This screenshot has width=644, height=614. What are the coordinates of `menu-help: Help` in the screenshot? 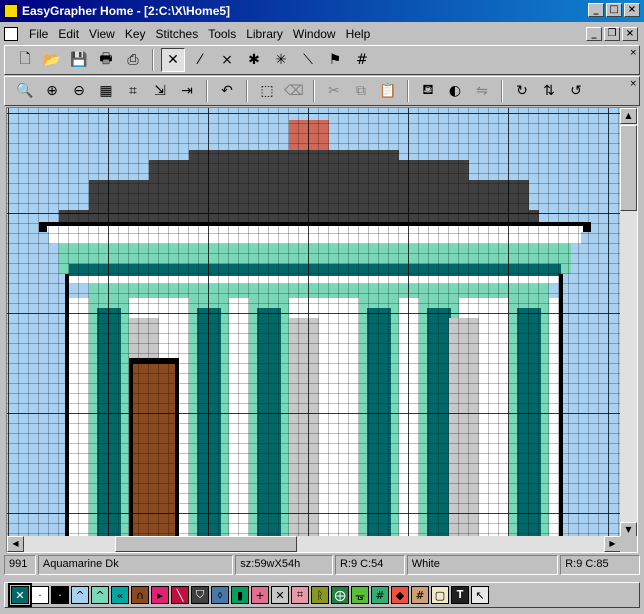 It's located at (358, 34).